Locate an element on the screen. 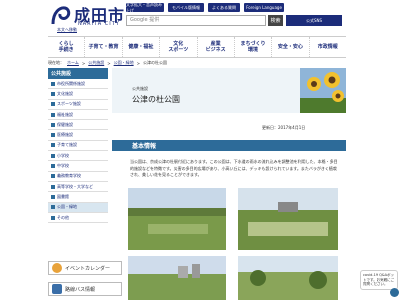  breadcrumb: 現在地： ホーム > 公共施設 > 公園・緑地 > 公津の杜公園 is located at coordinates (198, 63).